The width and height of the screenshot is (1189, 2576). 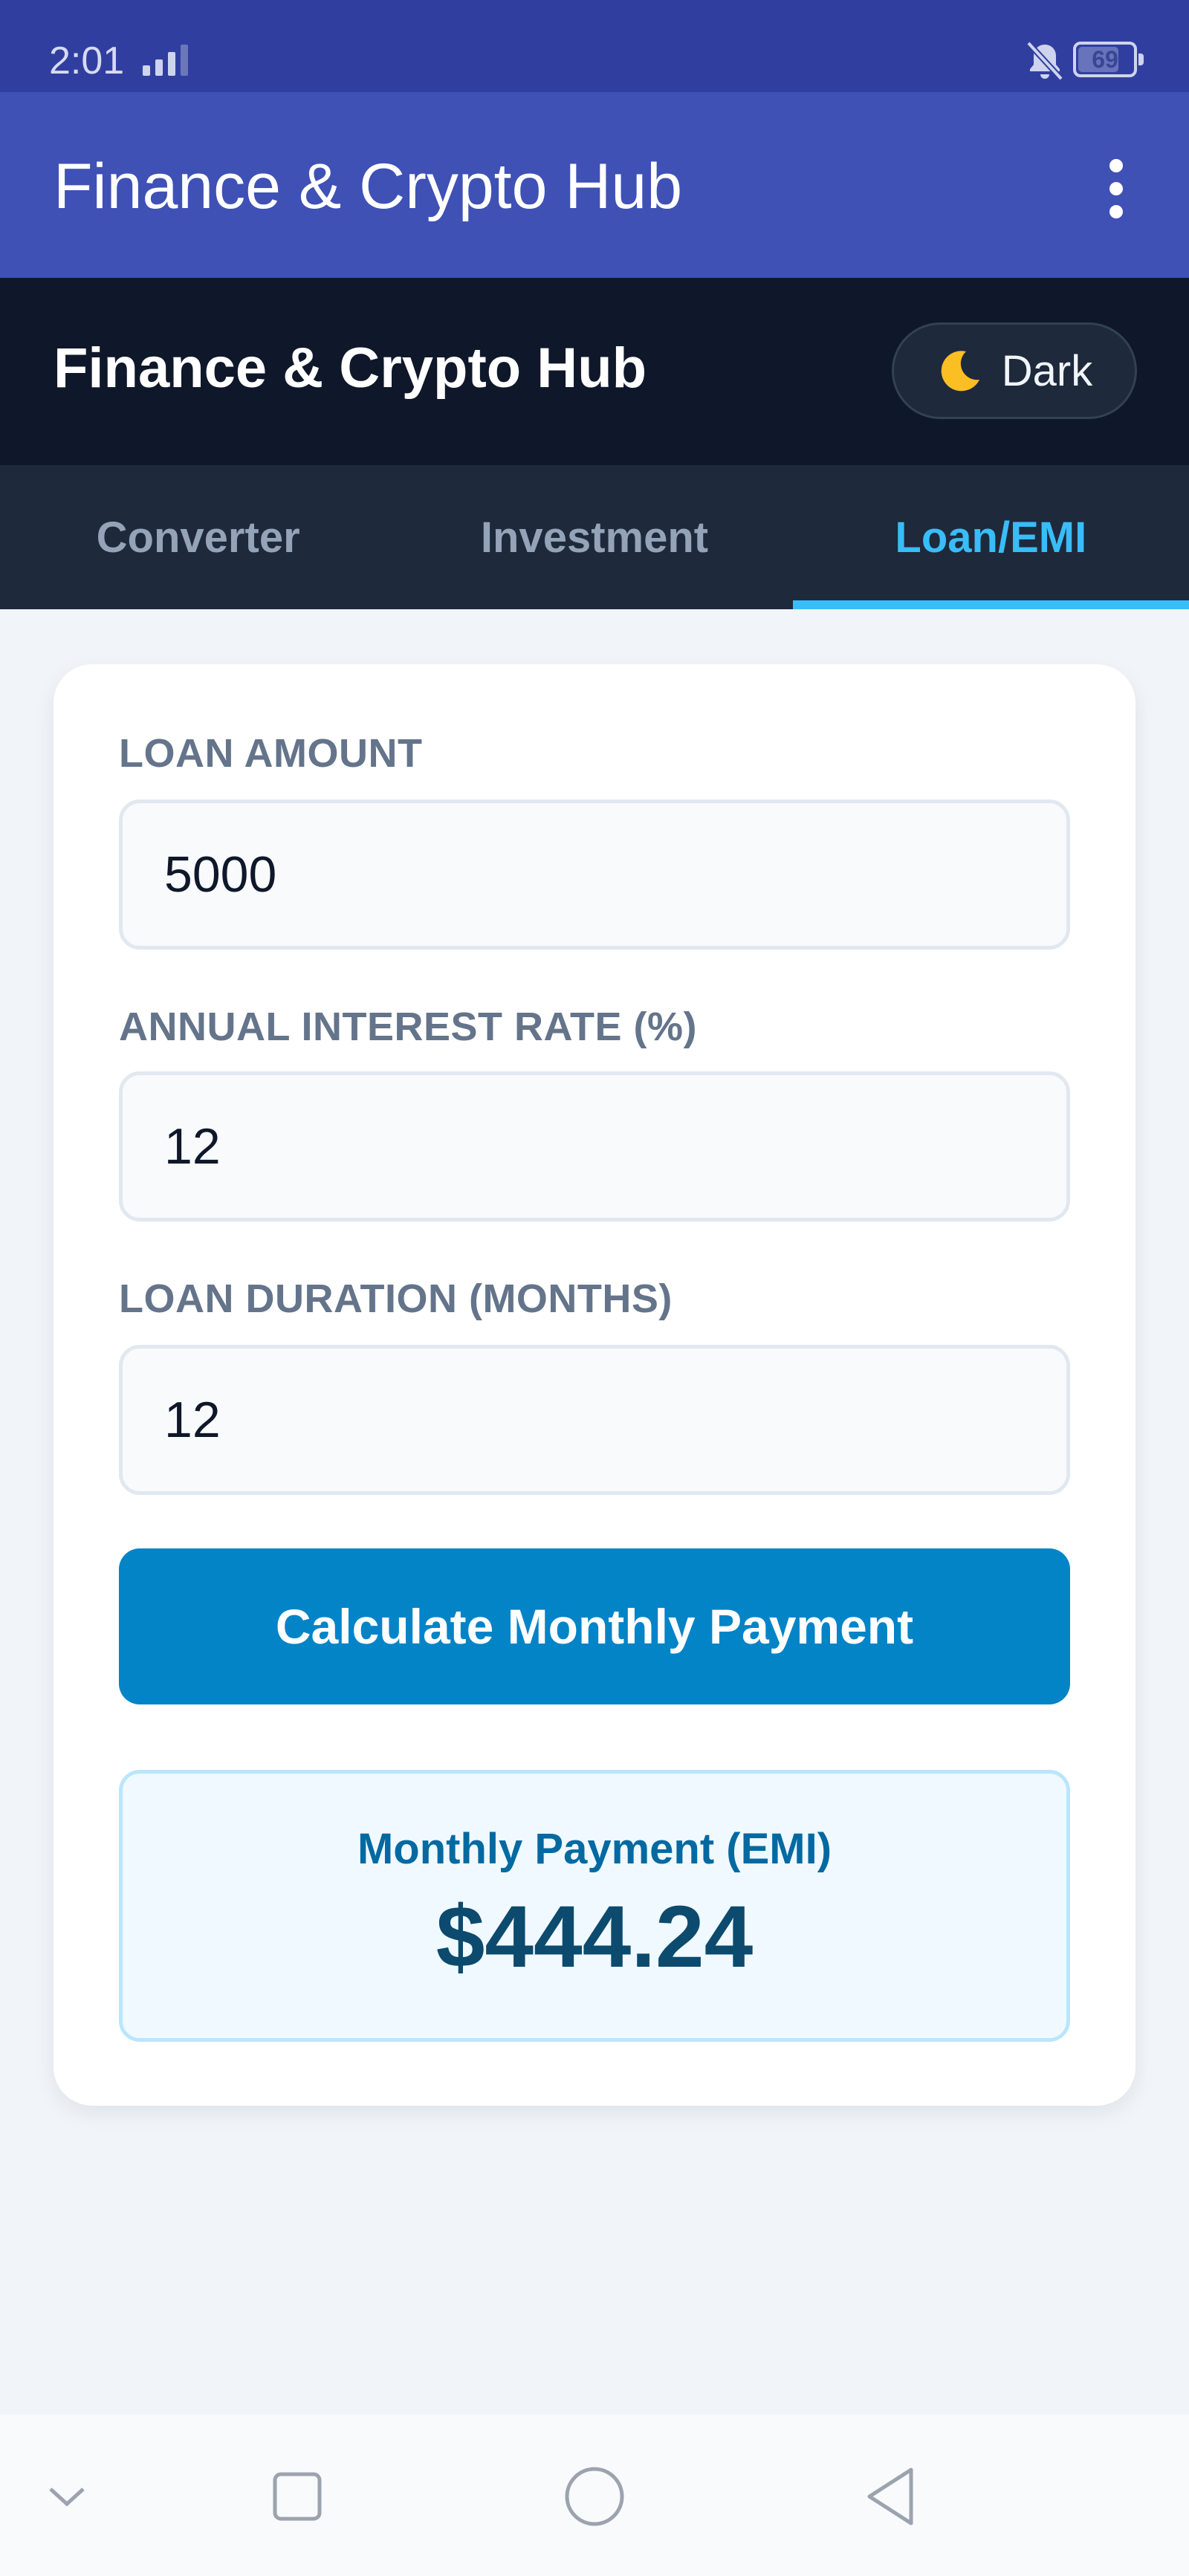 I want to click on interest-rate-input: 12, so click(x=594, y=1146).